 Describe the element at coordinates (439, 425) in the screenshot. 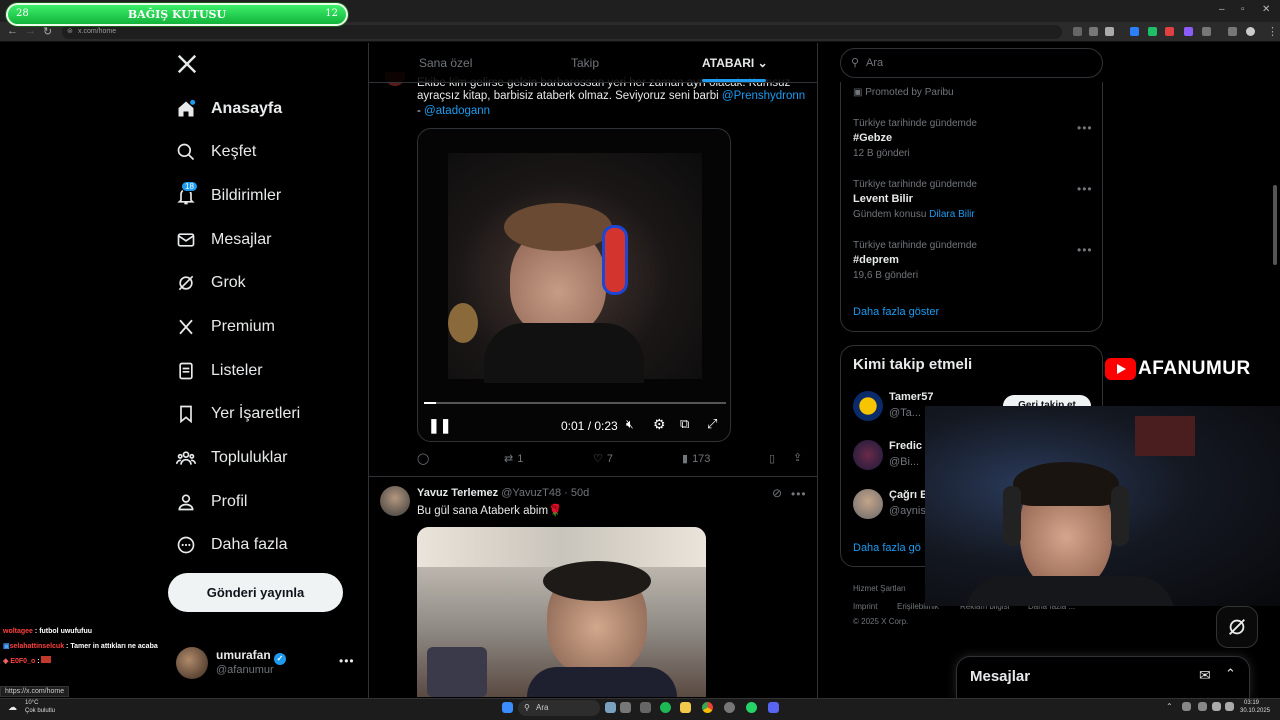

I see `pause-icon: ❚❚` at that location.